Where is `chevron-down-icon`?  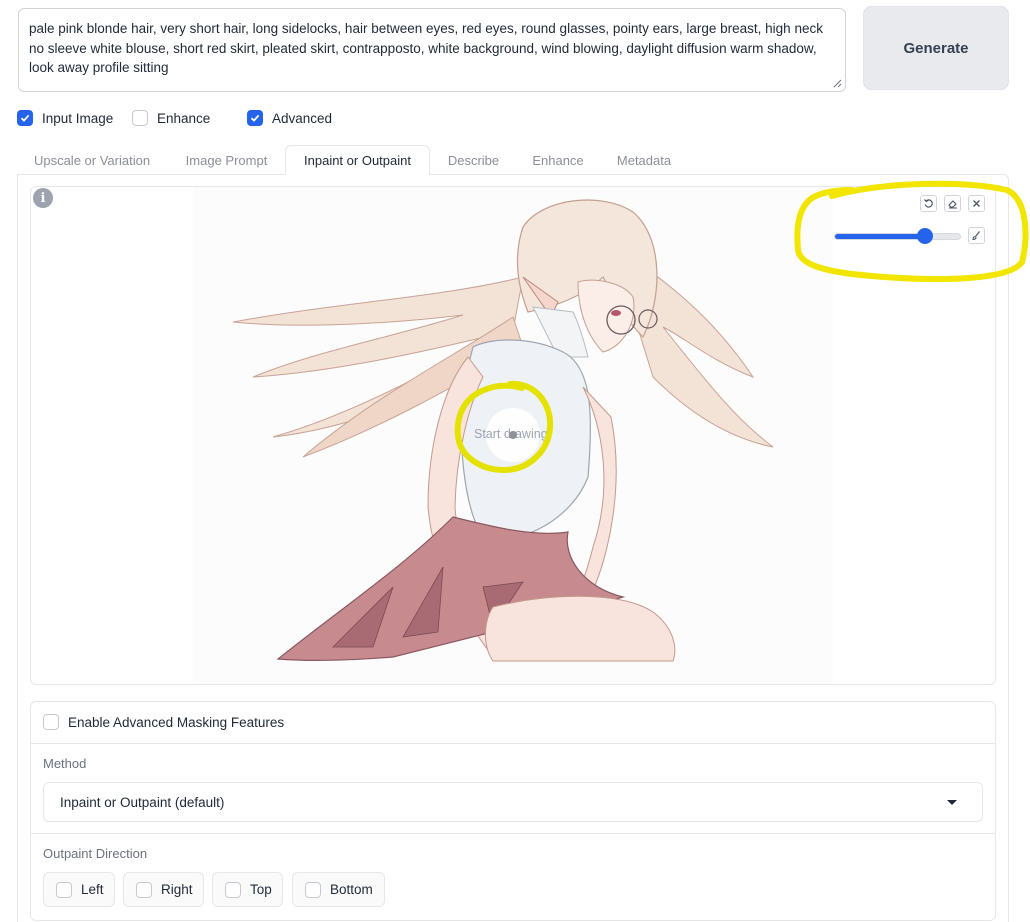 chevron-down-icon is located at coordinates (952, 802).